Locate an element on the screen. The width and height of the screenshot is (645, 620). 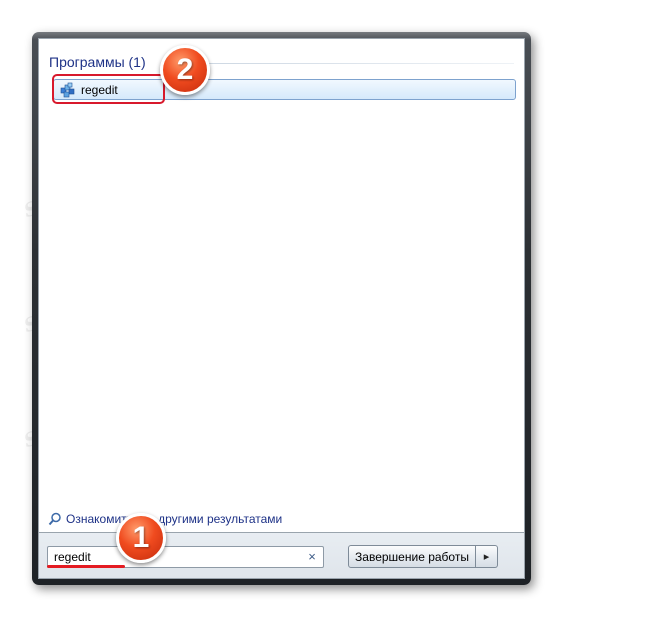
shutdown-options-button: ▸ is located at coordinates (487, 556).